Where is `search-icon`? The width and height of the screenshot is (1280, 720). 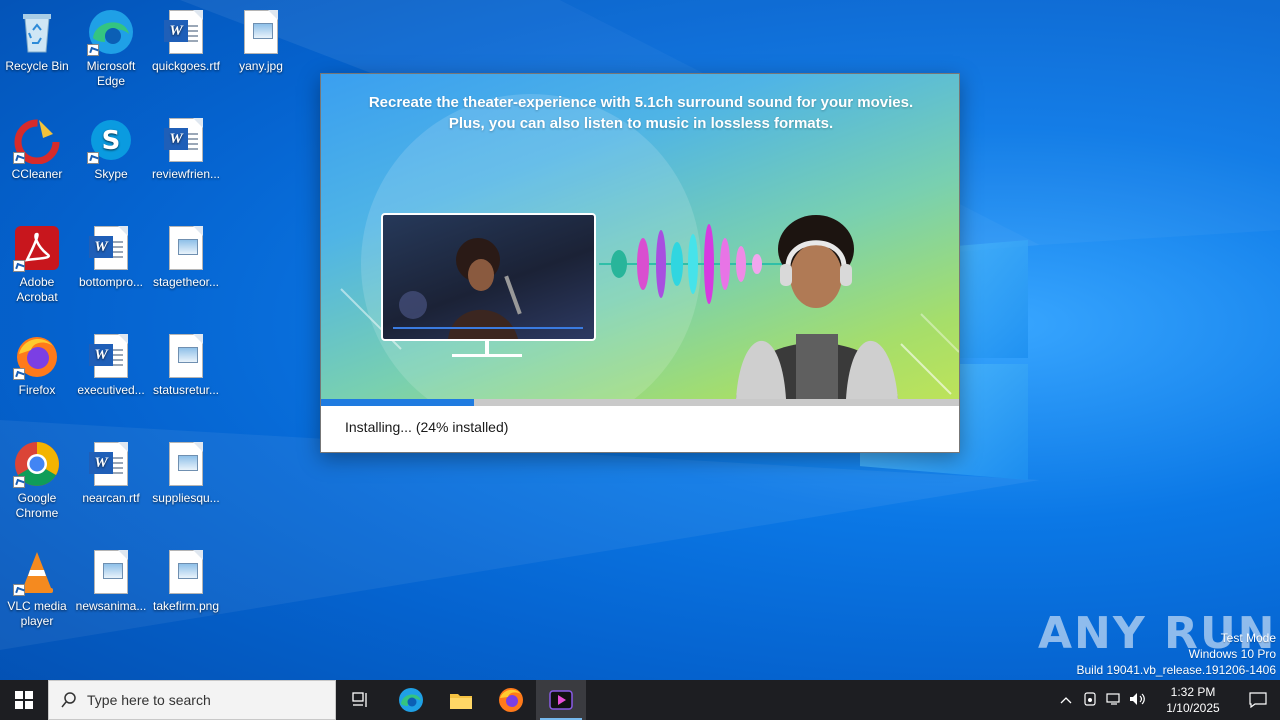 search-icon is located at coordinates (68, 700).